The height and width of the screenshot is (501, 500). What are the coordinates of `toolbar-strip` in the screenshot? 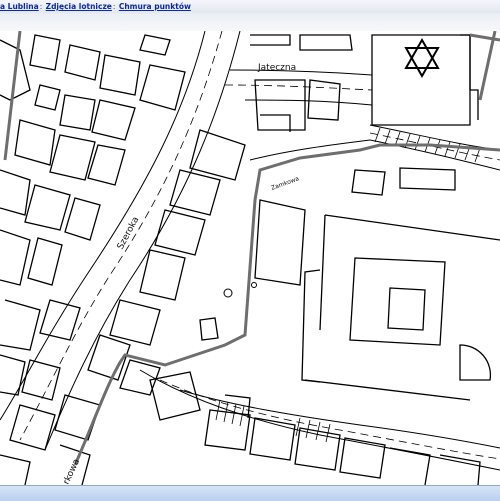 It's located at (250, 22).